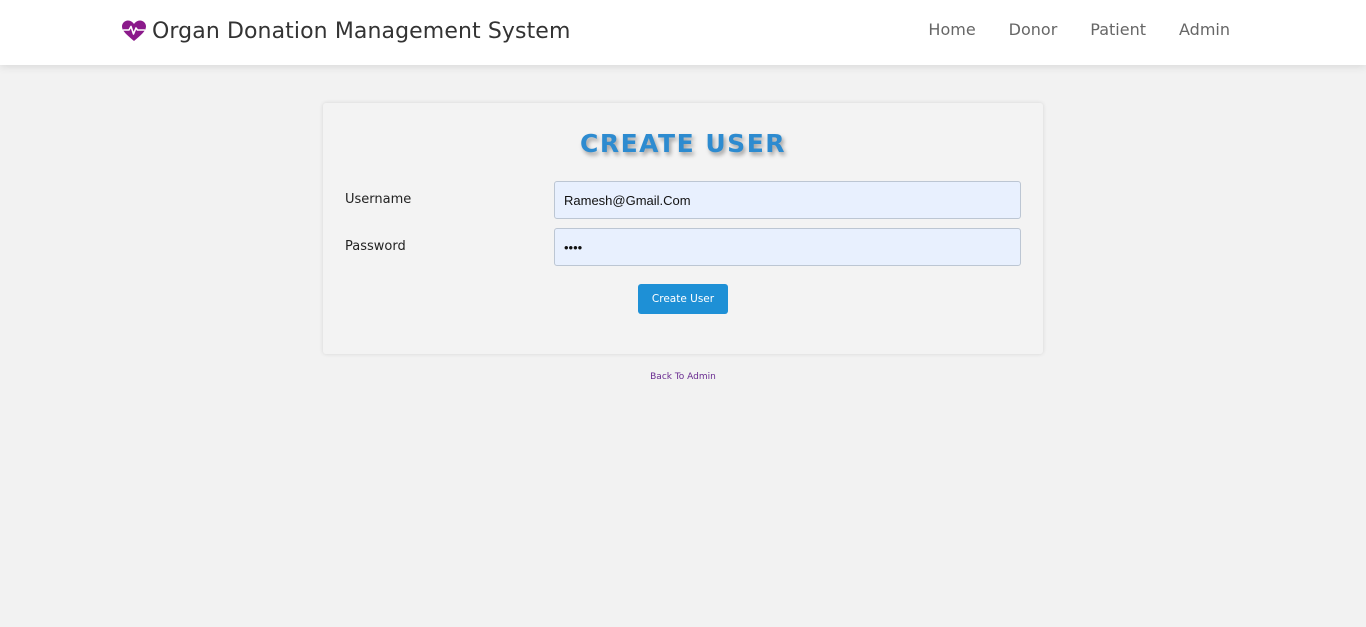  Describe the element at coordinates (1118, 29) in the screenshot. I see `nav-patient: Patient` at that location.